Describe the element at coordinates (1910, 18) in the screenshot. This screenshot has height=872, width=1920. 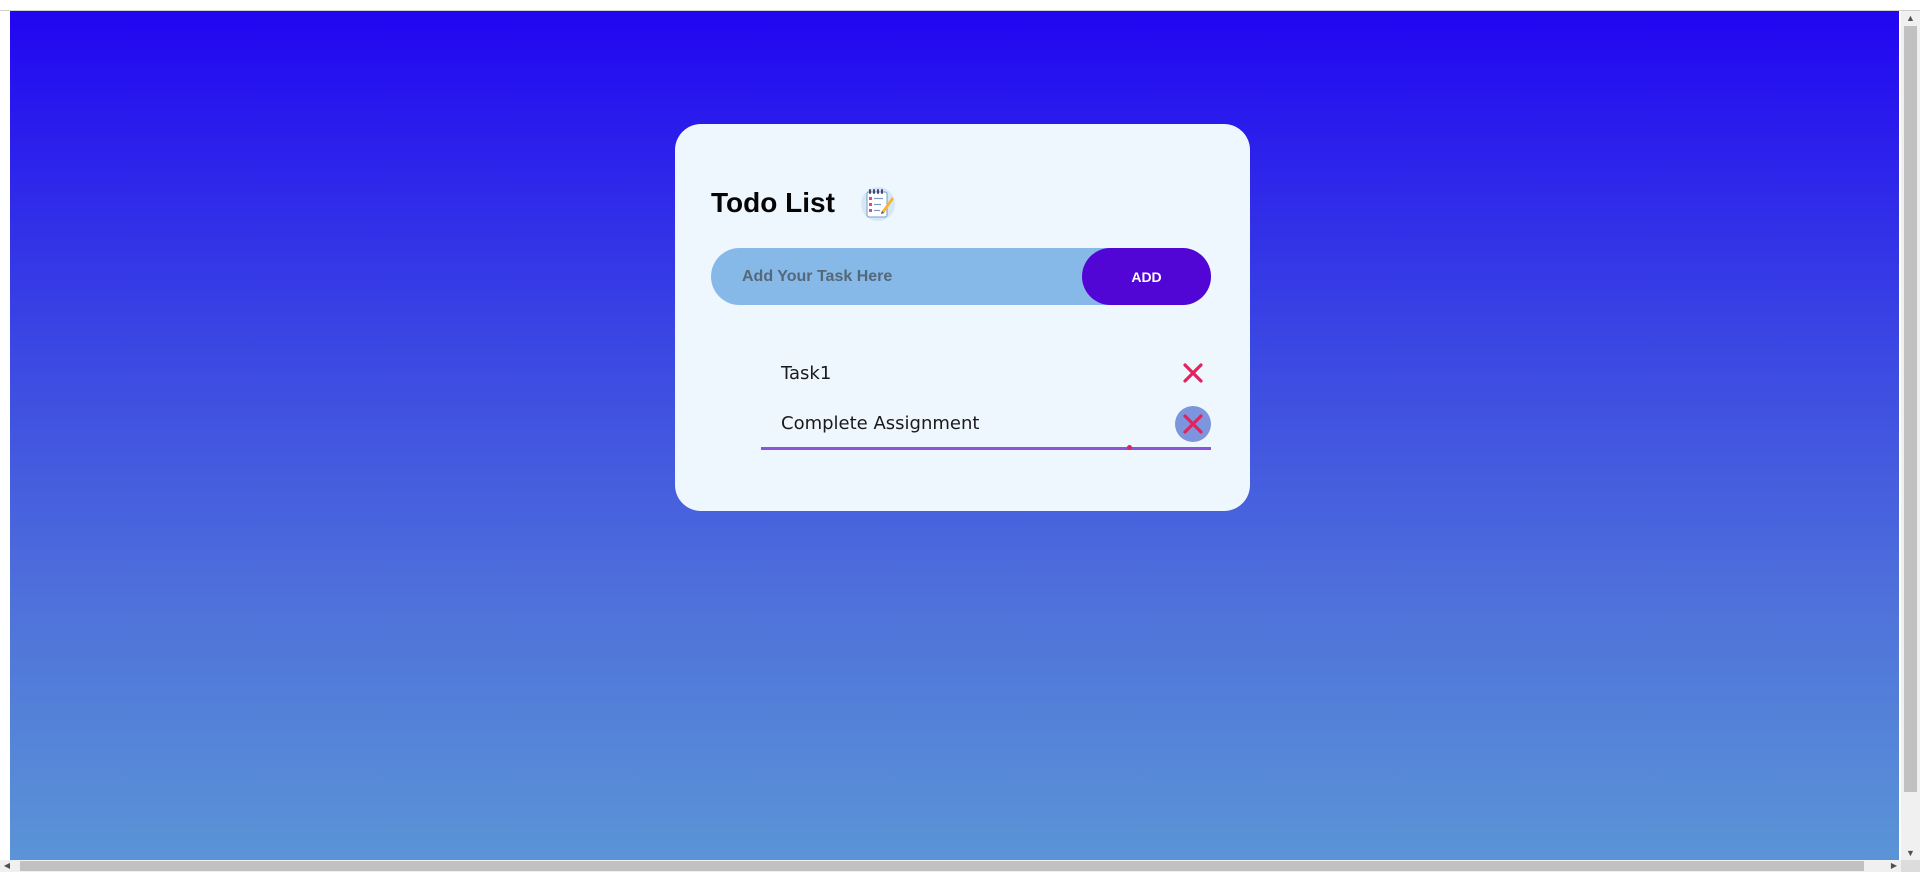
I see `scroll-up-icon: ▲` at that location.